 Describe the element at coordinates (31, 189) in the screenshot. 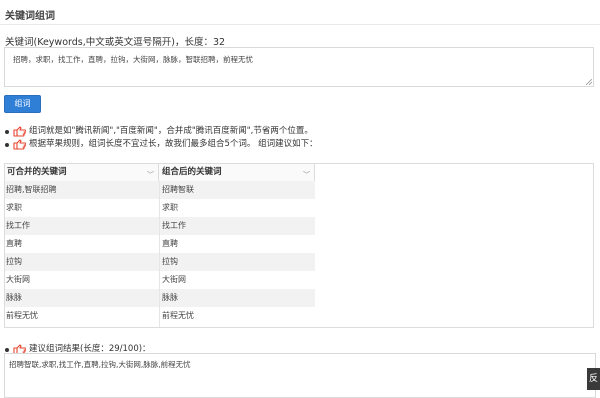

I see `mergeable-keyword-cell: 招聘,智联招聘` at that location.